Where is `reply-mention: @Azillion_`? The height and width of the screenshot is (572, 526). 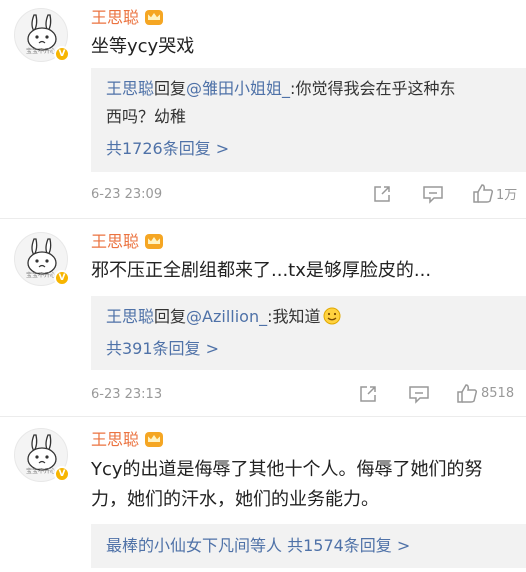
reply-mention: @Azillion_ is located at coordinates (226, 316).